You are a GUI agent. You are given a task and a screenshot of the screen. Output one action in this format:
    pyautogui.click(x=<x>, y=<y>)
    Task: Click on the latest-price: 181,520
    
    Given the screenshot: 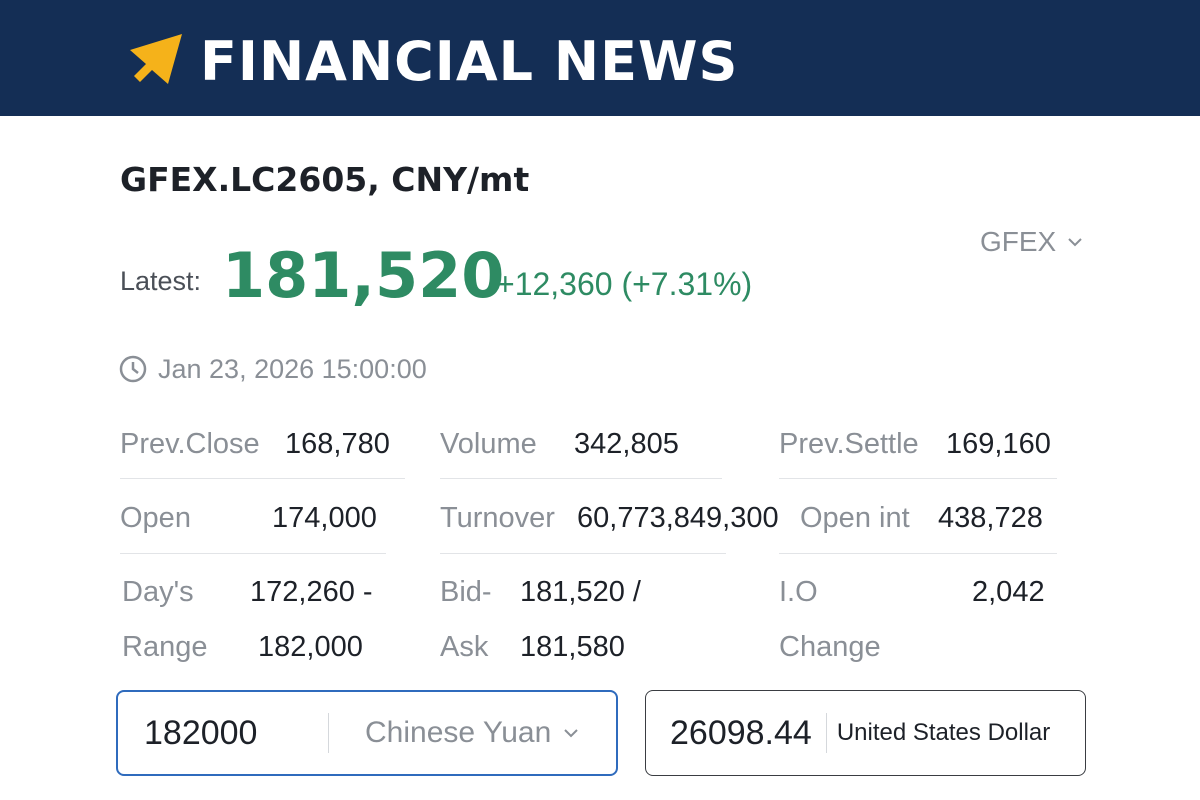 What is the action you would take?
    pyautogui.click(x=363, y=275)
    